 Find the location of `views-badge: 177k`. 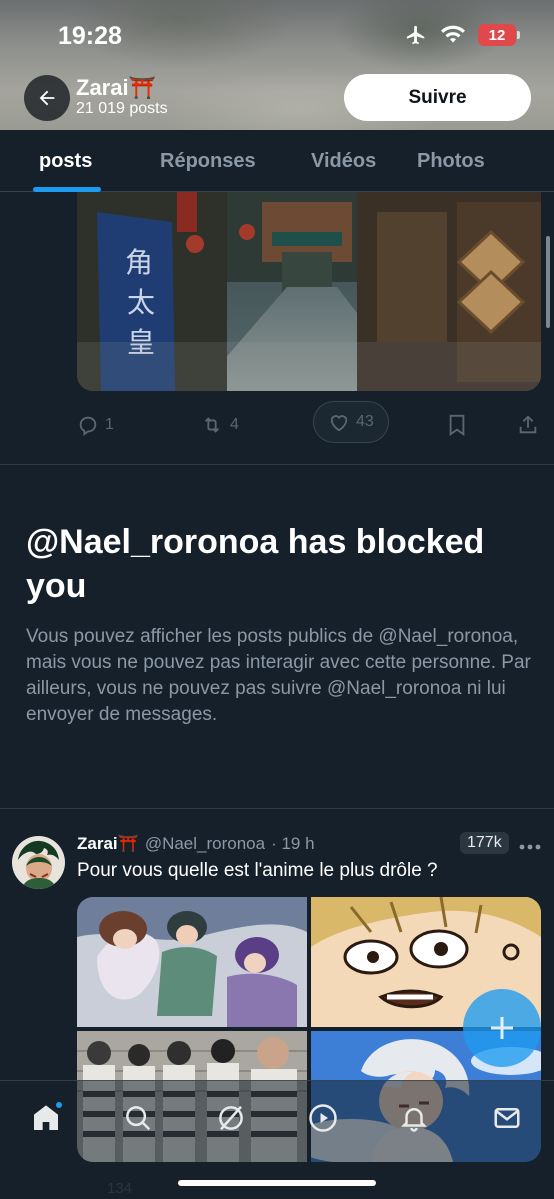

views-badge: 177k is located at coordinates (484, 843).